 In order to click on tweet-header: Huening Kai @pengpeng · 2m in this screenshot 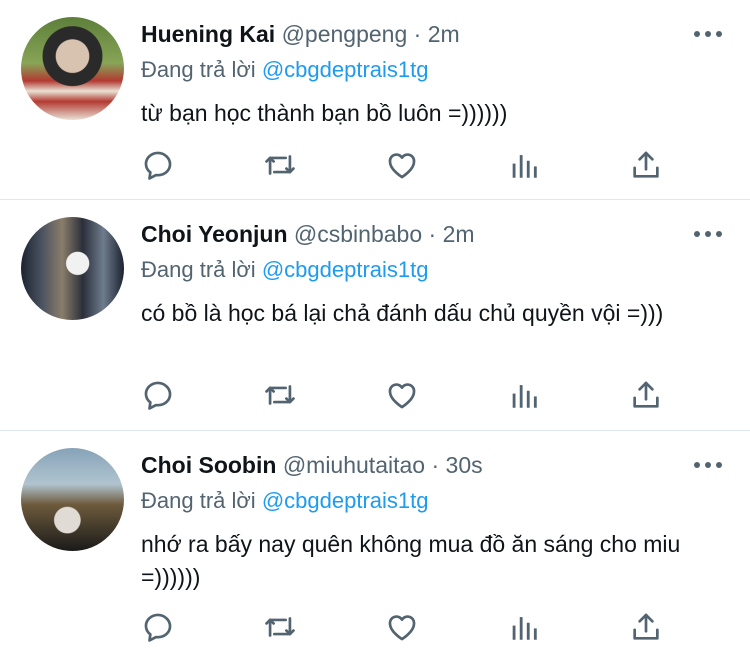, I will do `click(300, 34)`.